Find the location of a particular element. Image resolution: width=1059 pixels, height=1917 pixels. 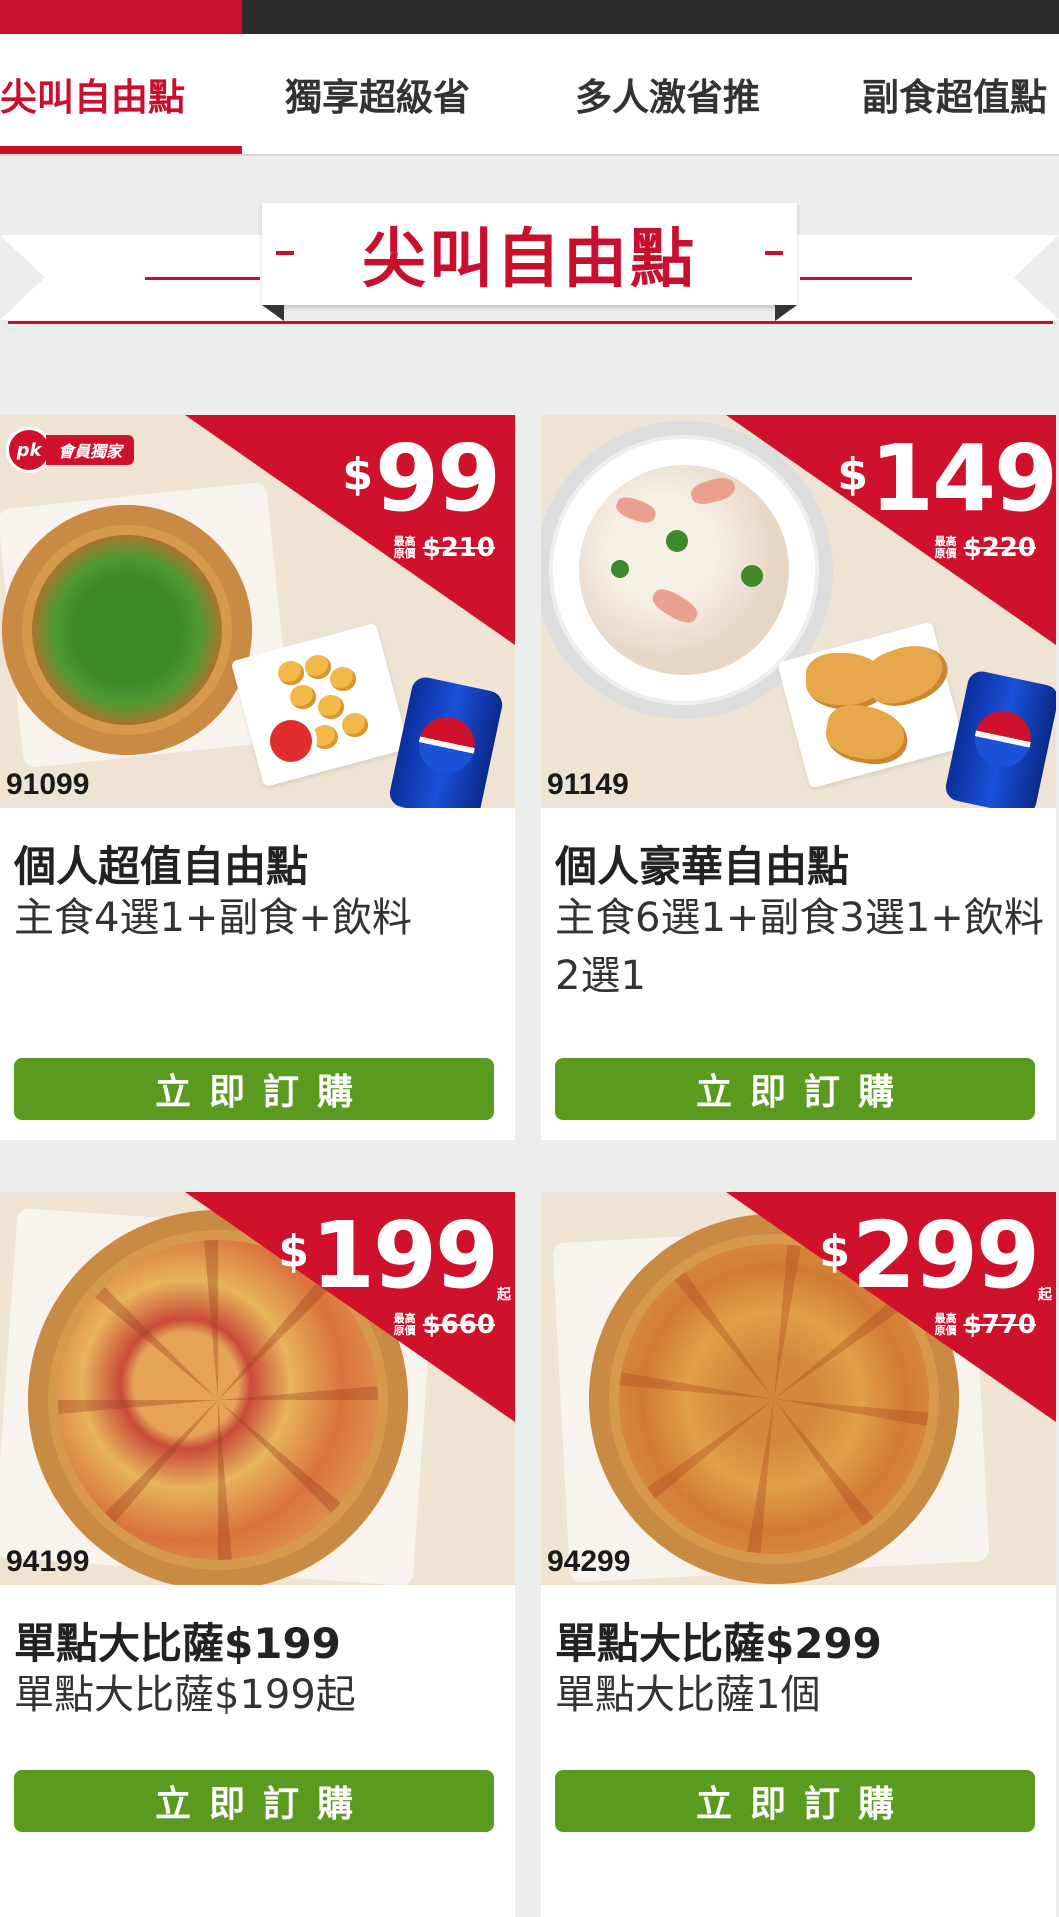

ketchup-cup is located at coordinates (291, 741).